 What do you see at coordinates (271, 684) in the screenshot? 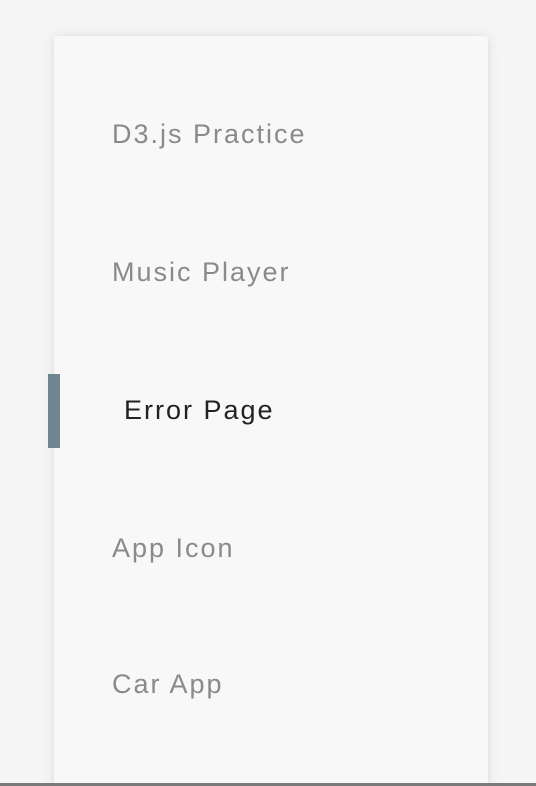
I see `menu-item-car-app: Car App` at bounding box center [271, 684].